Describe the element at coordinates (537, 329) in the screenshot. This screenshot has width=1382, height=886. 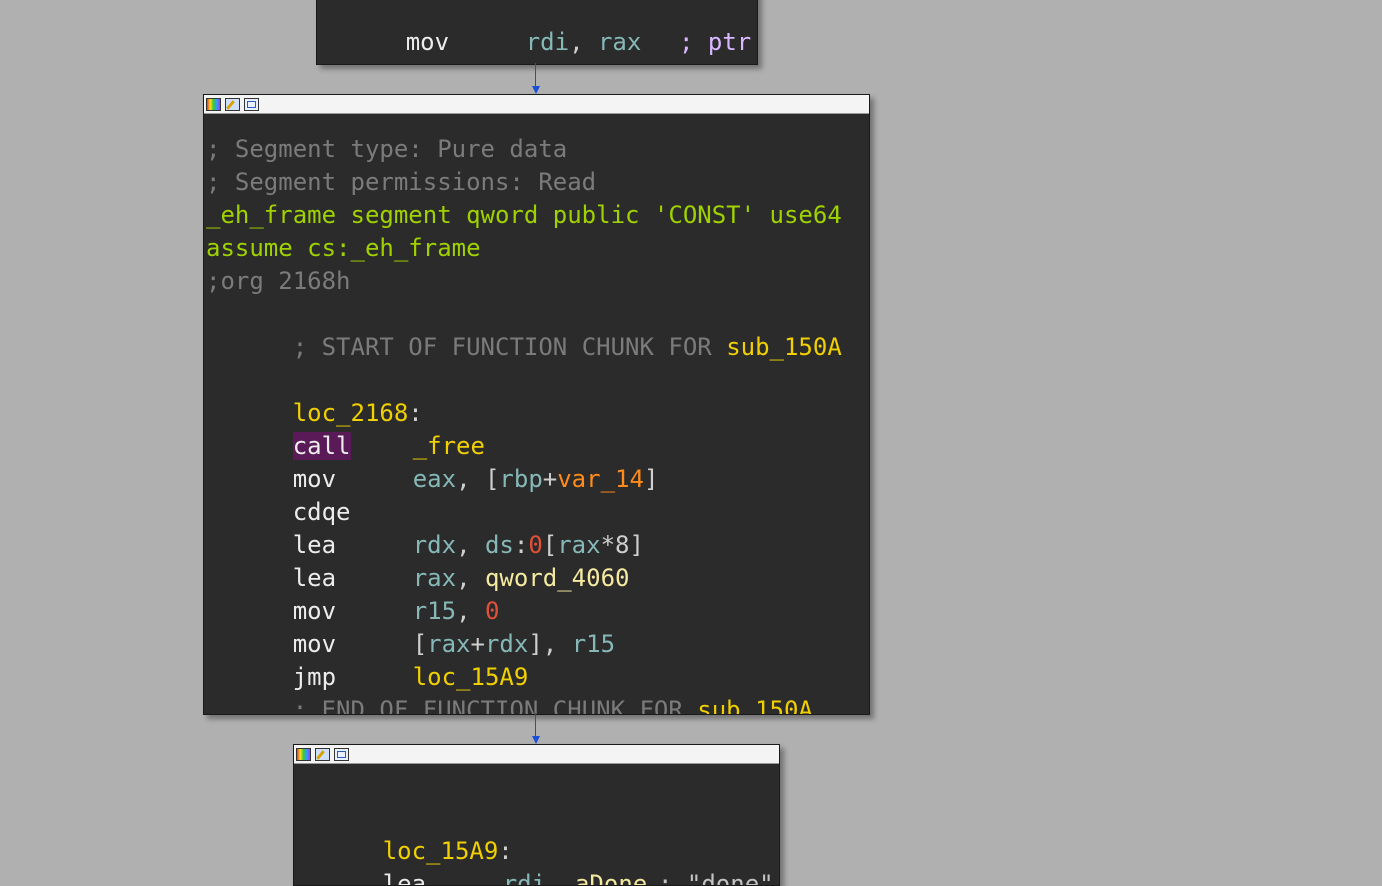
I see `function-chunk-start: ; START OF FUNCTION CHUNK FOR sub_150A` at that location.